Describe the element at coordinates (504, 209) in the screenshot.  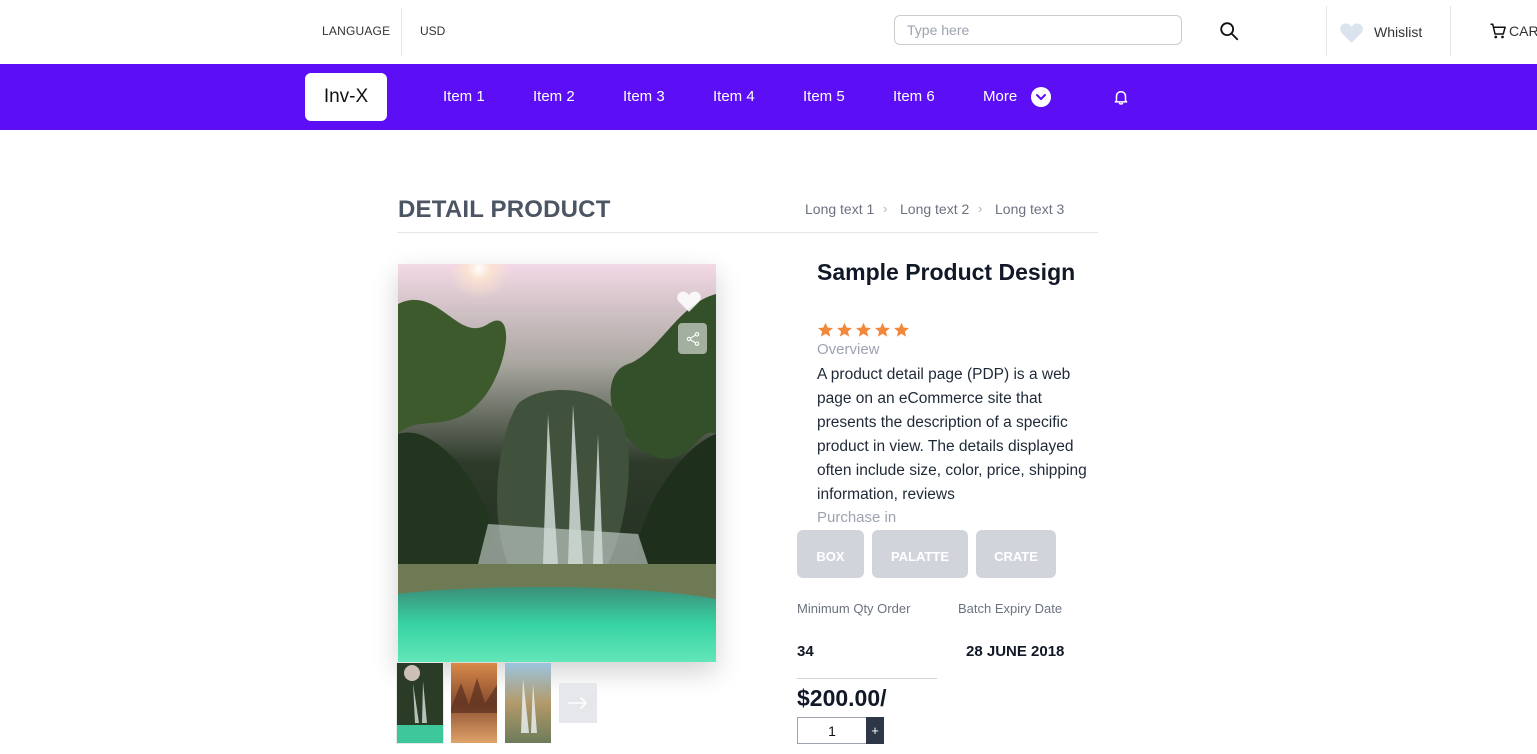
I see `page-title: DETAIL PRODUCT` at that location.